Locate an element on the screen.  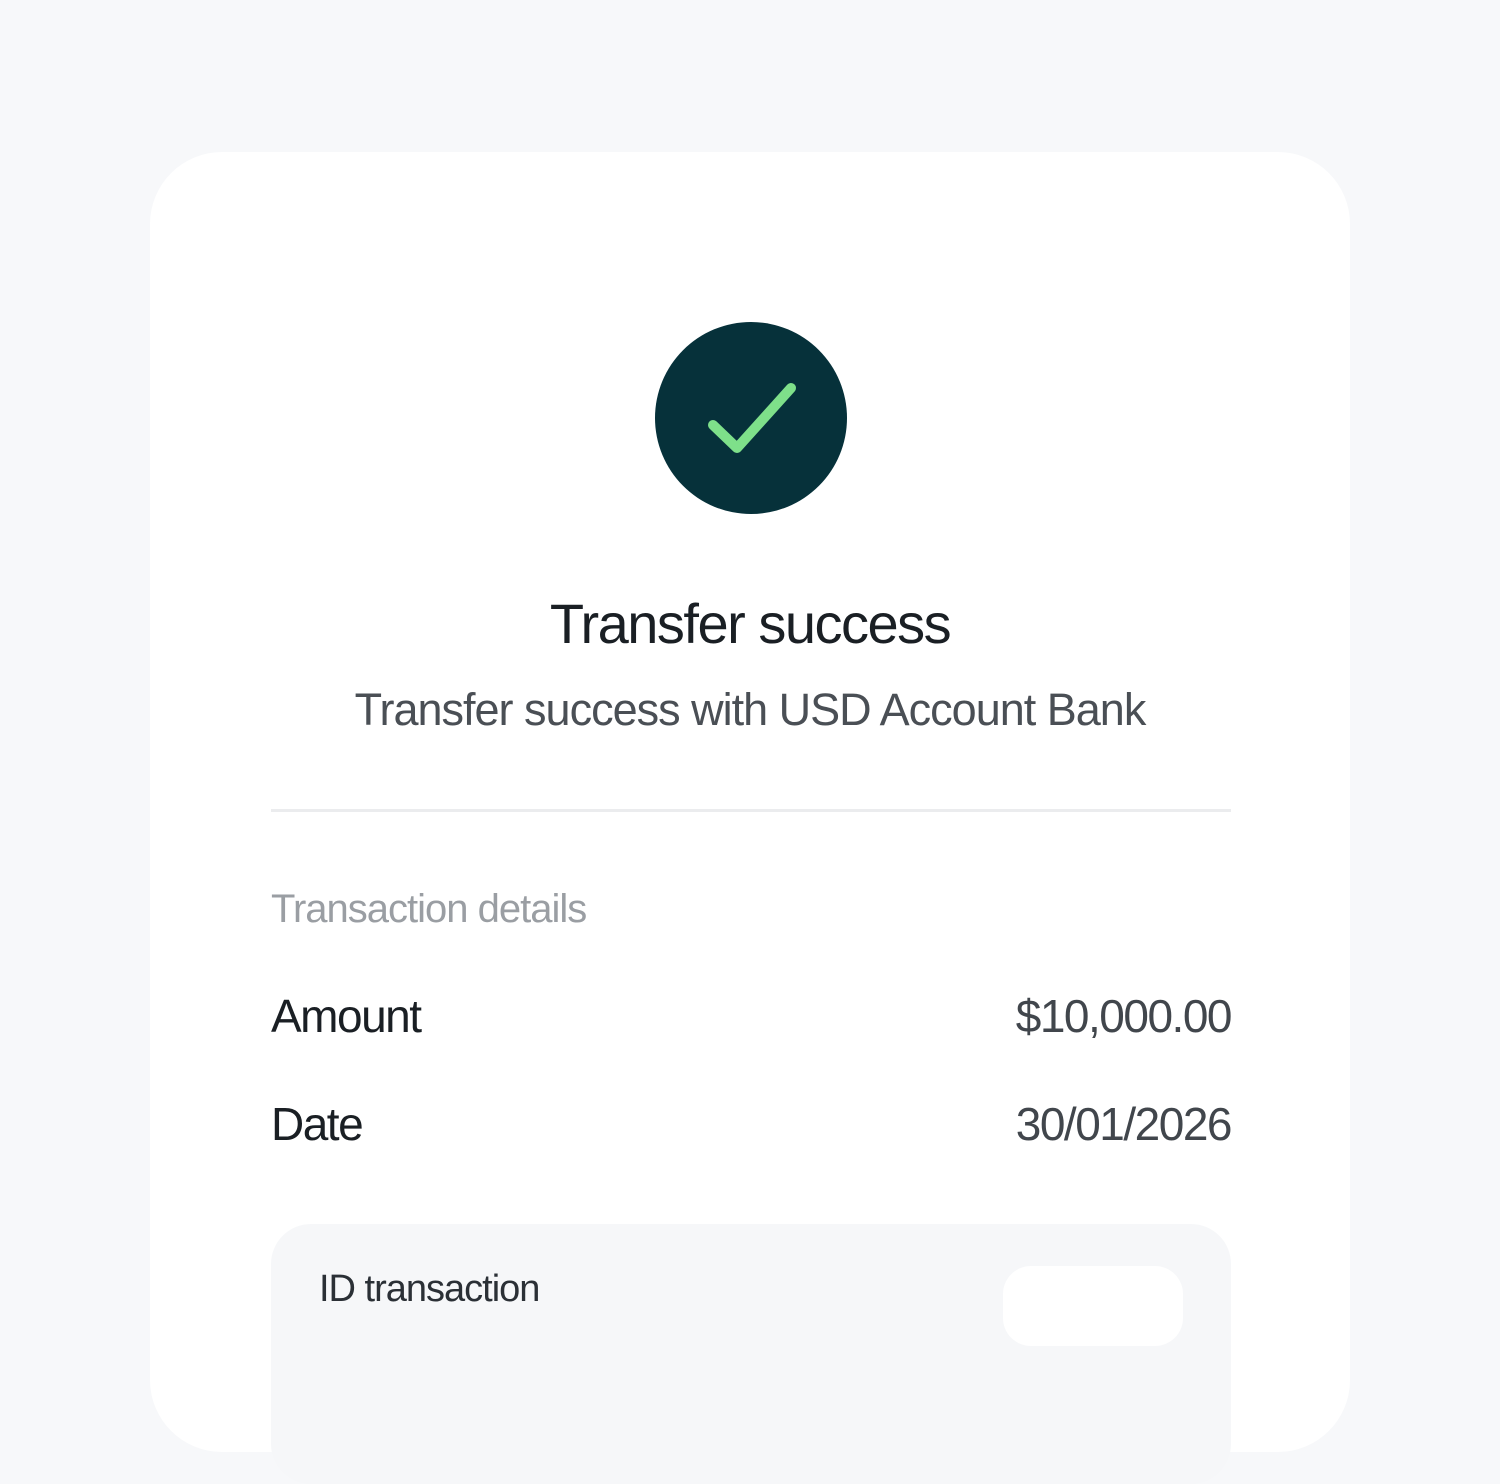
transaction-id-label: ID transaction is located at coordinates (429, 1289).